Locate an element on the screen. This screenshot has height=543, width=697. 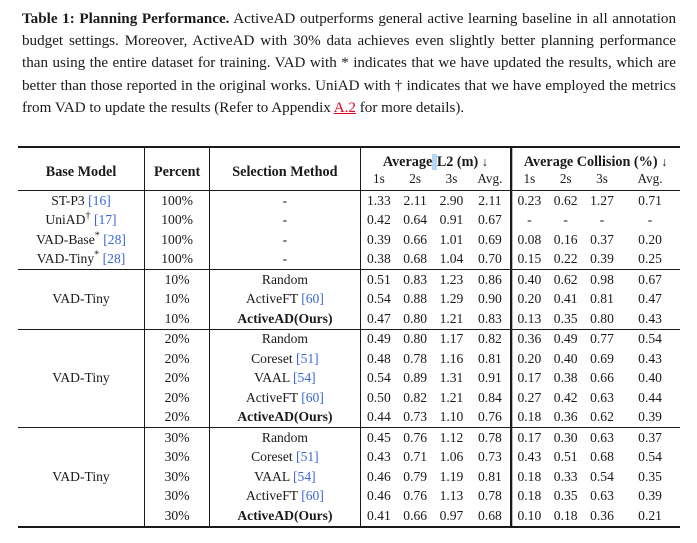
cell-l2-3s: 1.23 is located at coordinates (451, 279).